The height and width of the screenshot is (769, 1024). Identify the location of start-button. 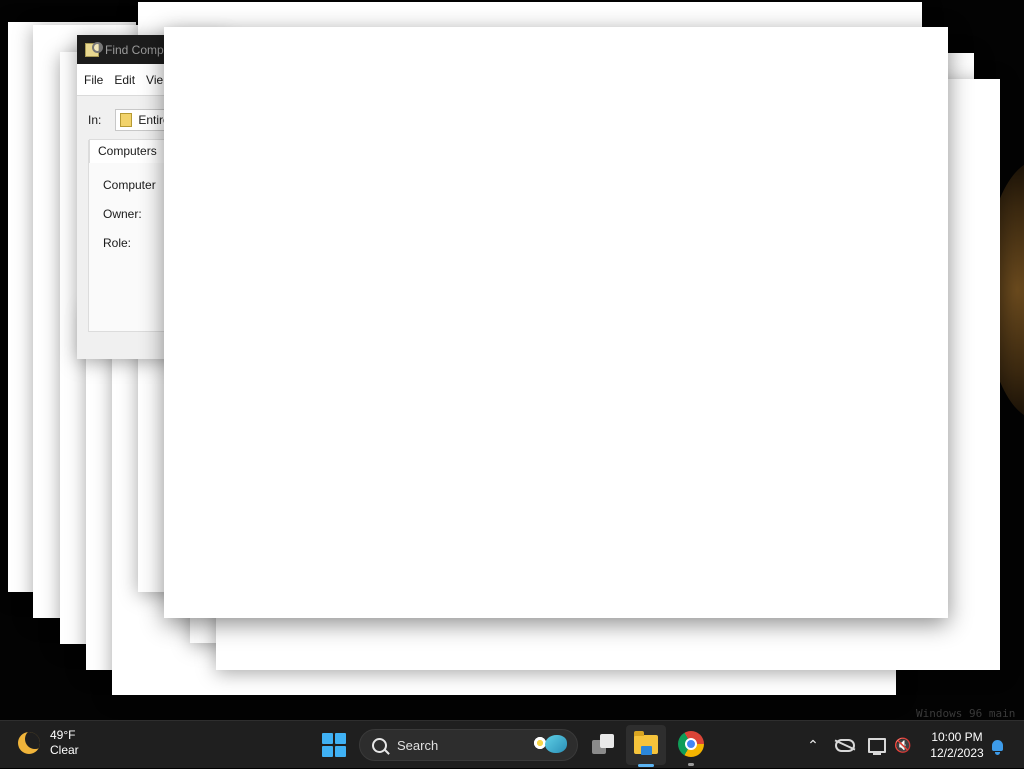
(334, 745).